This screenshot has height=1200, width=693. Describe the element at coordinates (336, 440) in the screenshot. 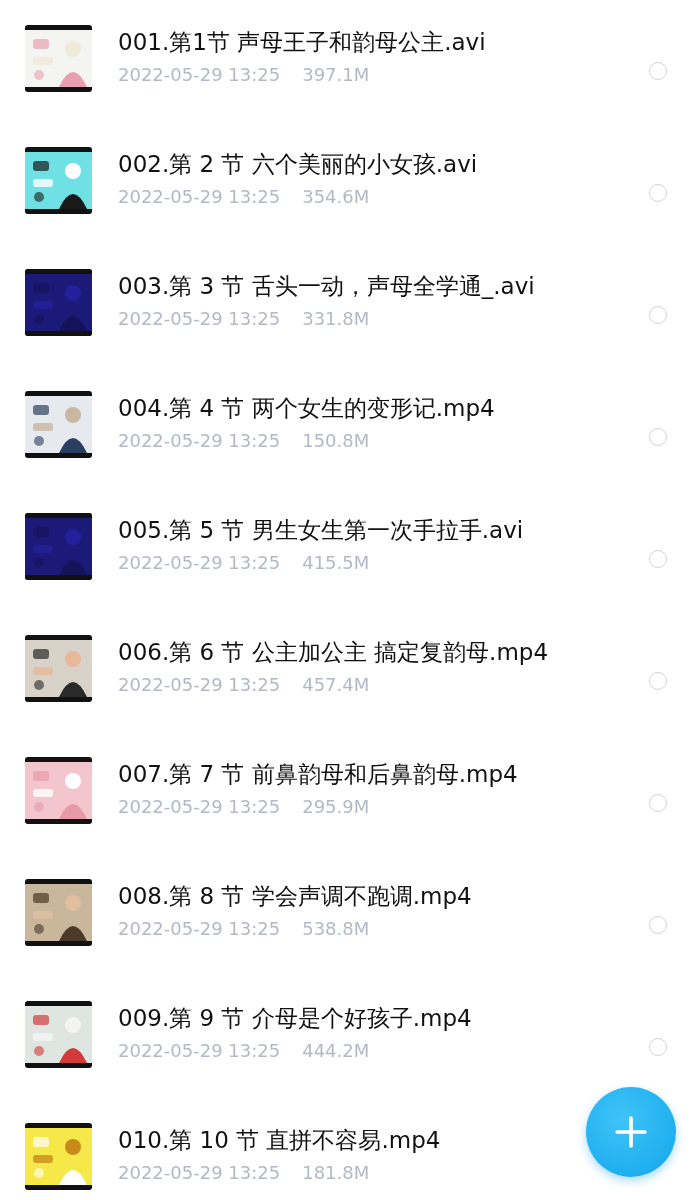

I see `file-size: 150.8M` at that location.